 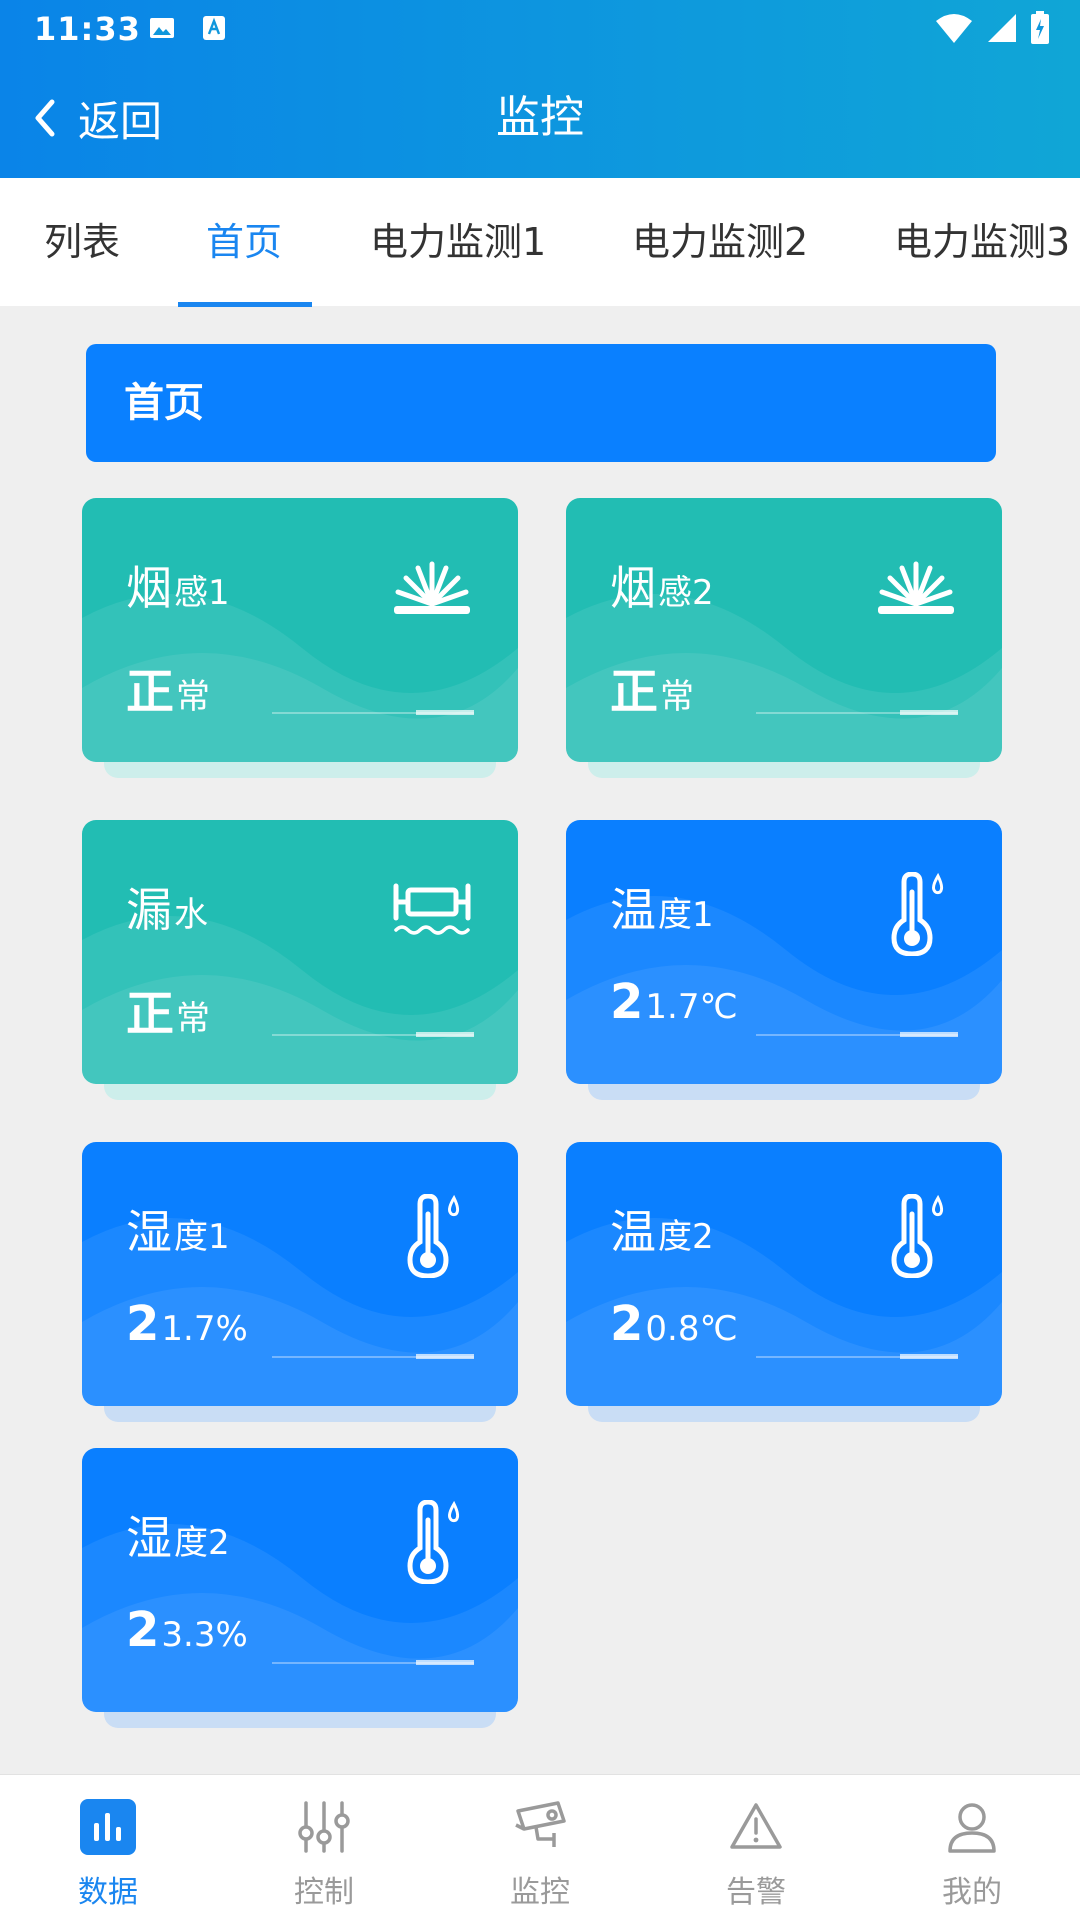 What do you see at coordinates (784, 952) in the screenshot?
I see `sensor-card: 温 度1 2 1.7℃` at bounding box center [784, 952].